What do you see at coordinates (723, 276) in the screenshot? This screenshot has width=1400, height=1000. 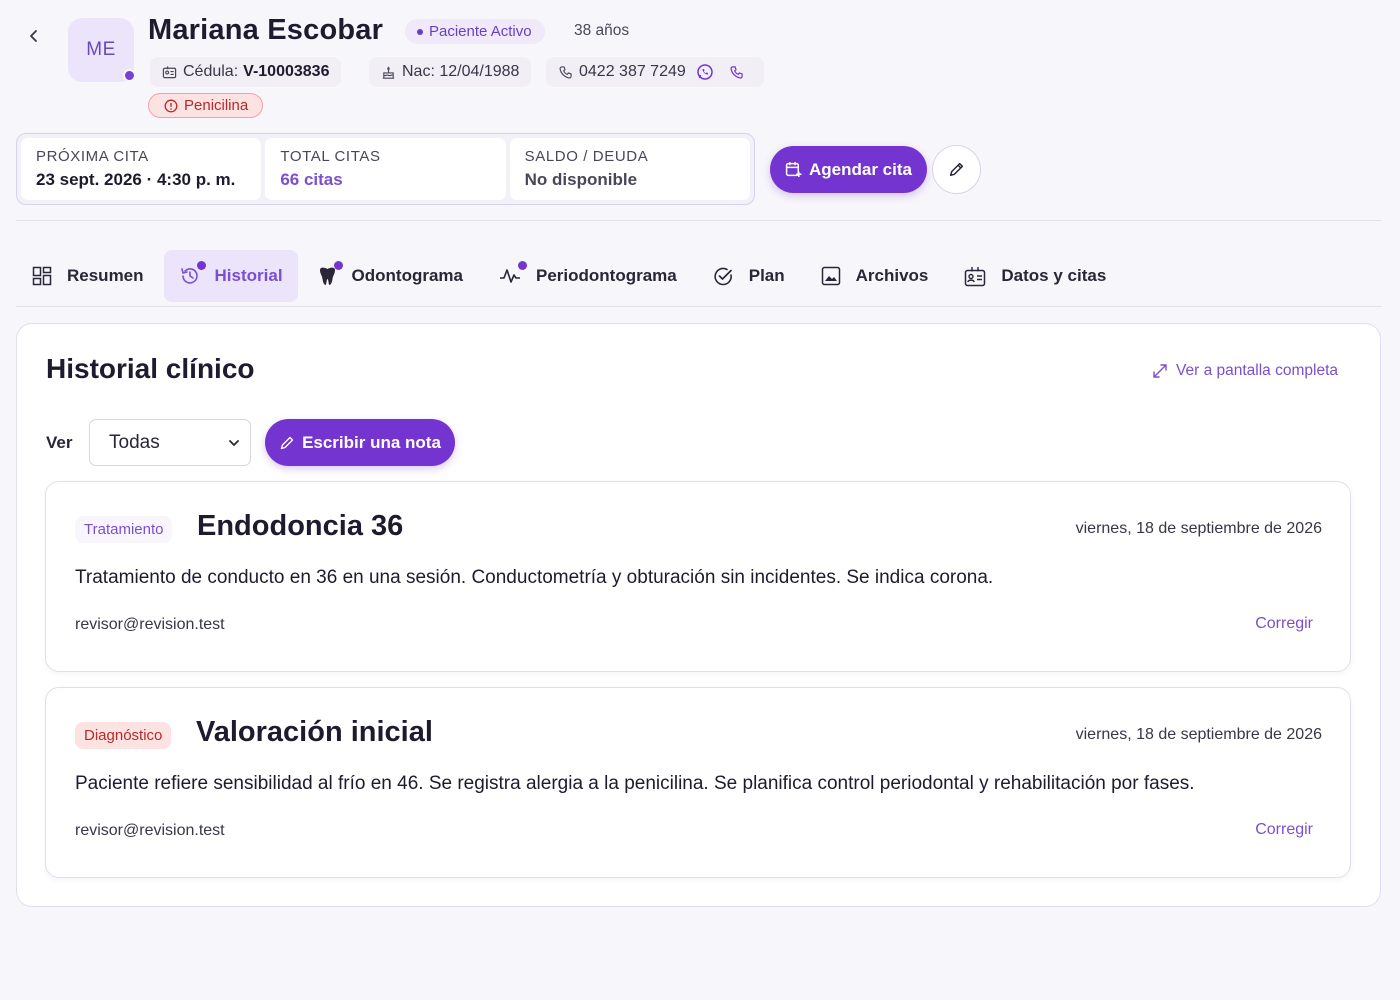 I see `check-circle-icon` at bounding box center [723, 276].